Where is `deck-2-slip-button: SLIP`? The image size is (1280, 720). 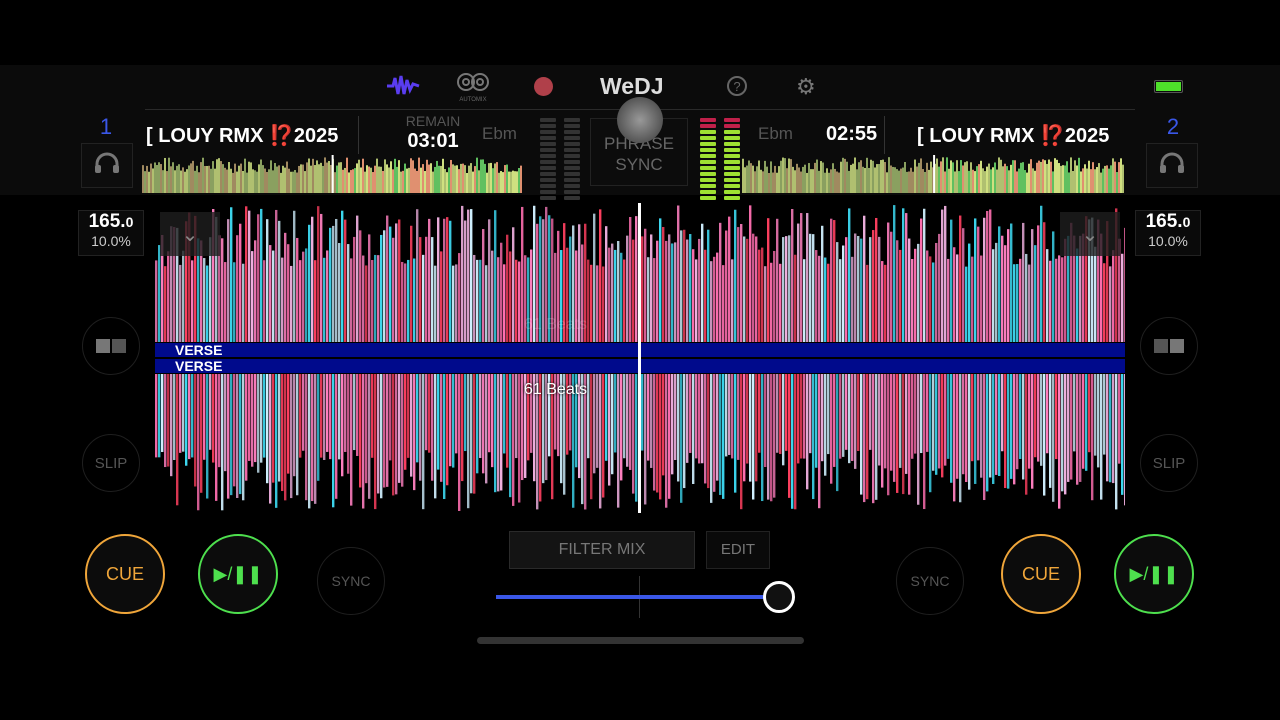
deck-2-slip-button: SLIP is located at coordinates (1169, 463).